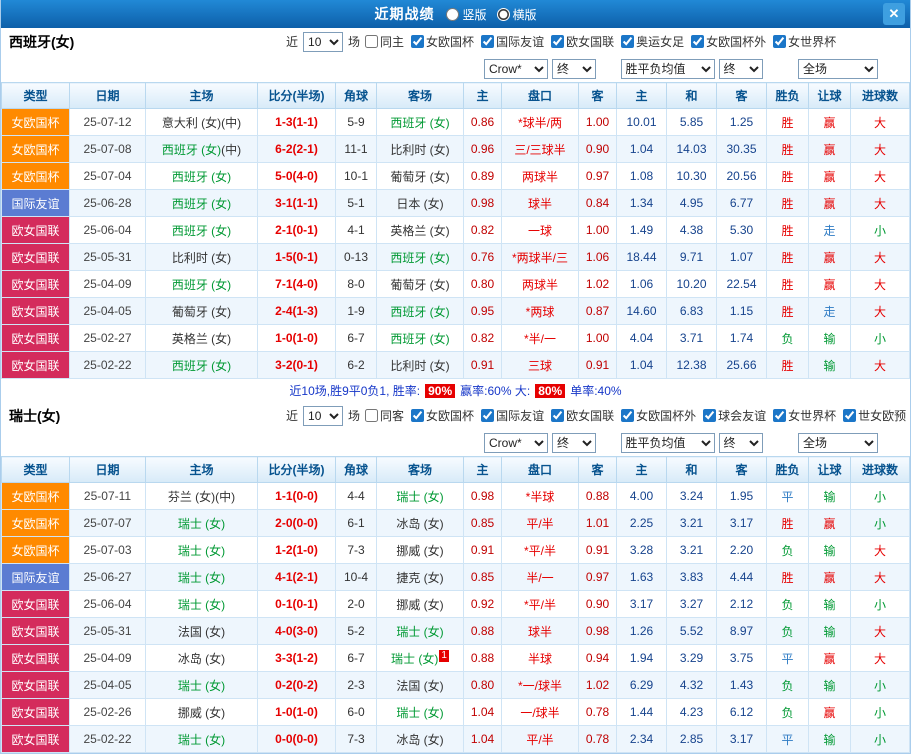  What do you see at coordinates (590, 416) in the screenshot?
I see `checkbox-label: 欧女国联` at bounding box center [590, 416].